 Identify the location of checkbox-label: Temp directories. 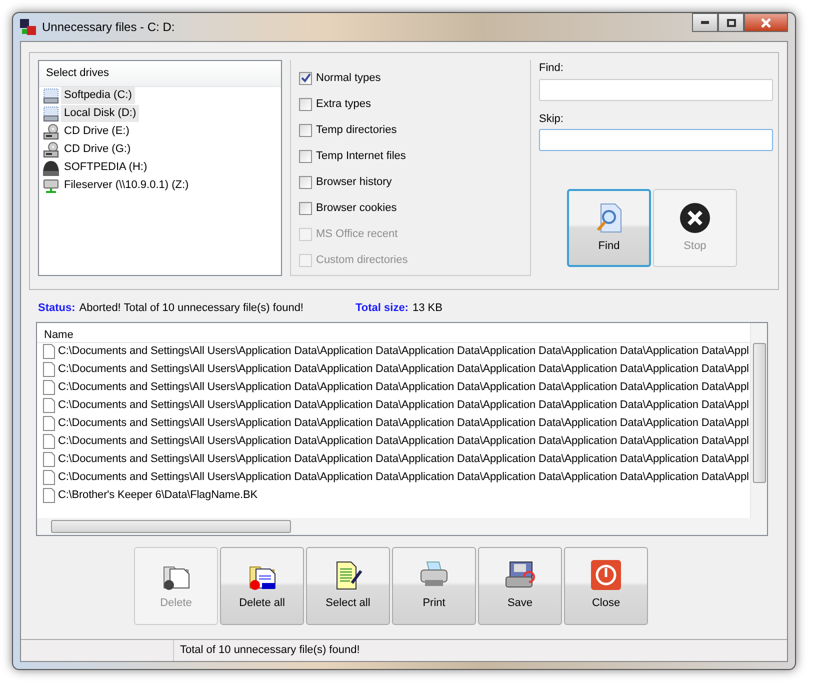
(356, 130).